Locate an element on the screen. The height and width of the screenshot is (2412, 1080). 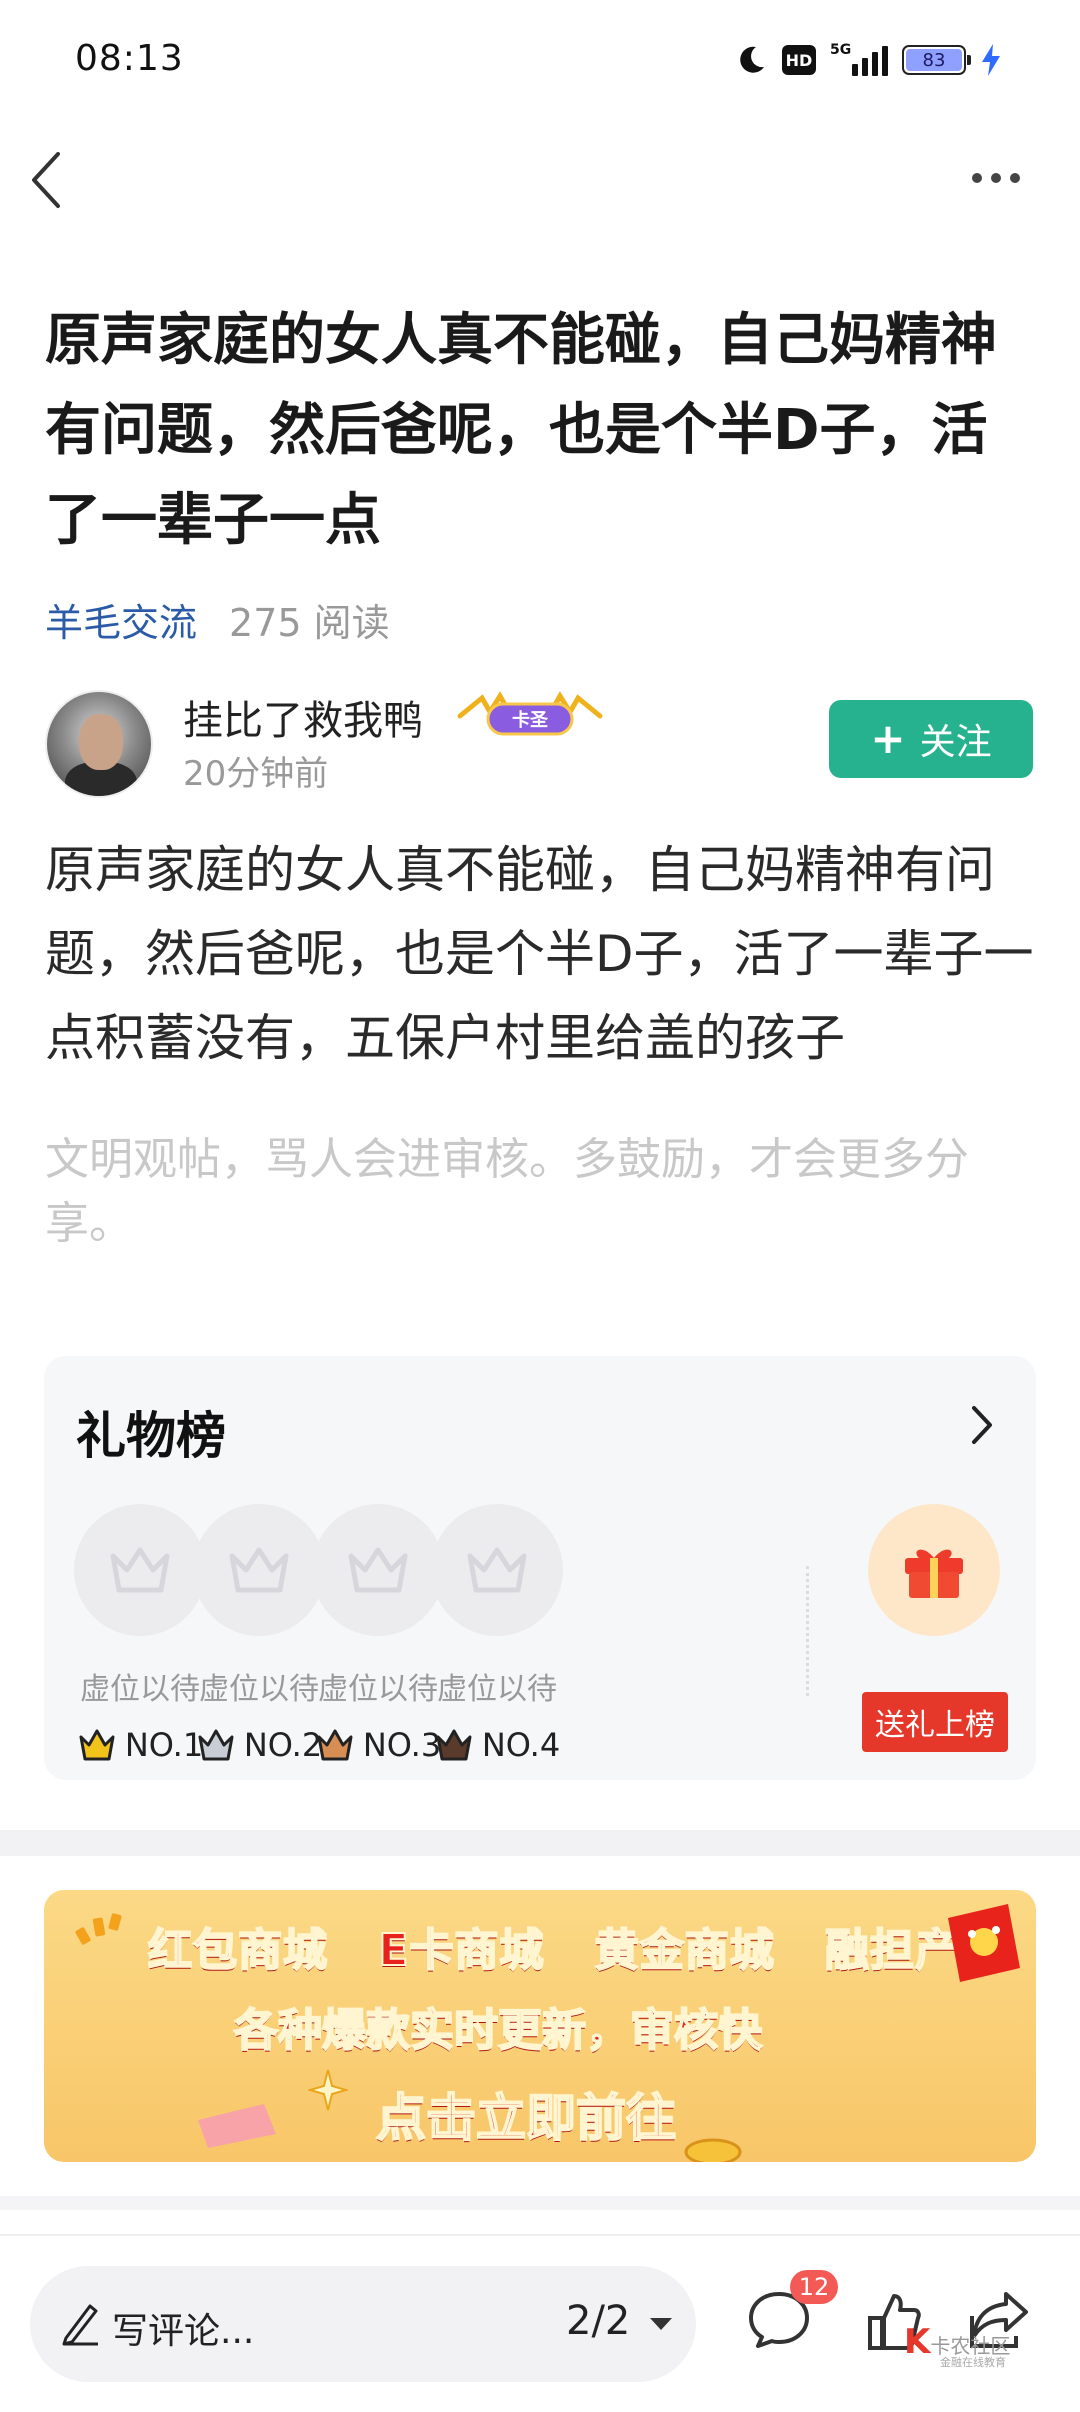
coin-icon is located at coordinates (713, 2150).